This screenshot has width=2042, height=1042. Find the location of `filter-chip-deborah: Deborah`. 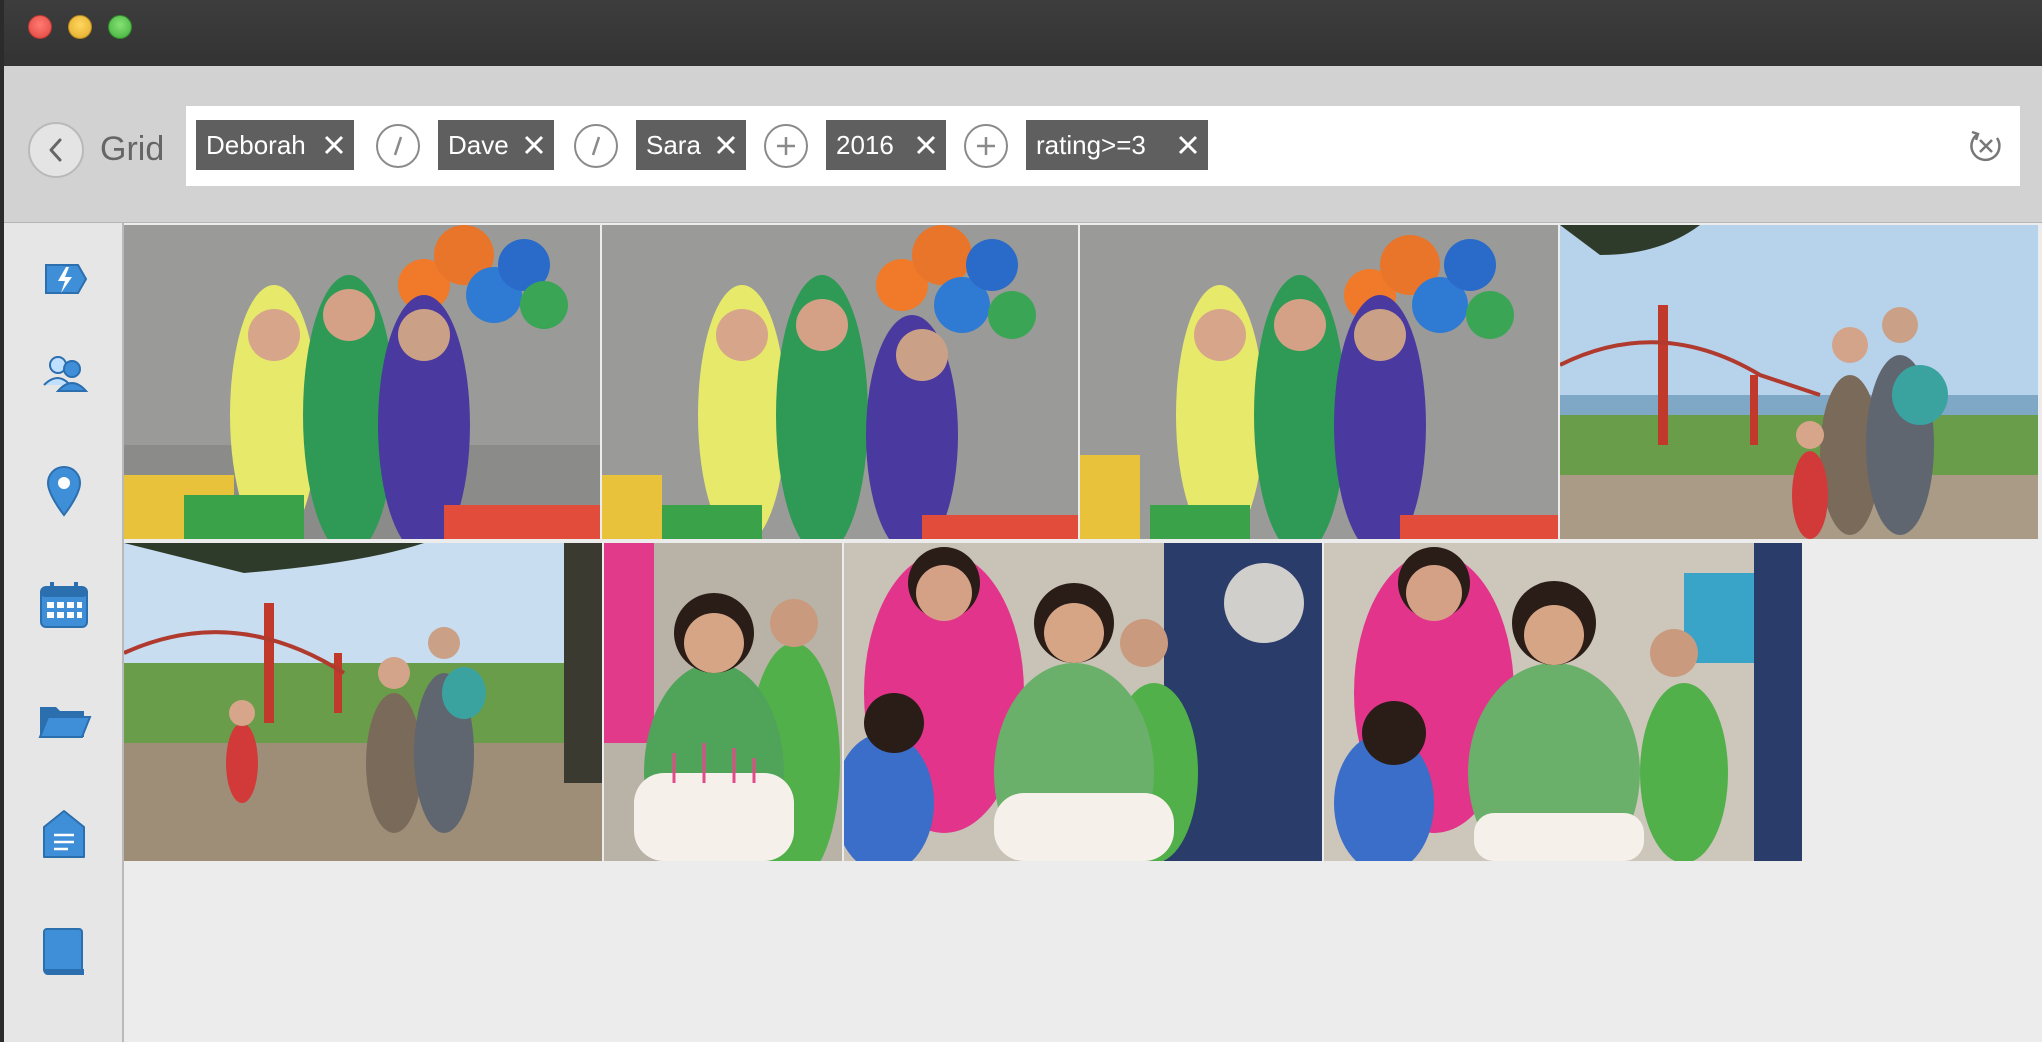

filter-chip-deborah: Deborah is located at coordinates (275, 145).